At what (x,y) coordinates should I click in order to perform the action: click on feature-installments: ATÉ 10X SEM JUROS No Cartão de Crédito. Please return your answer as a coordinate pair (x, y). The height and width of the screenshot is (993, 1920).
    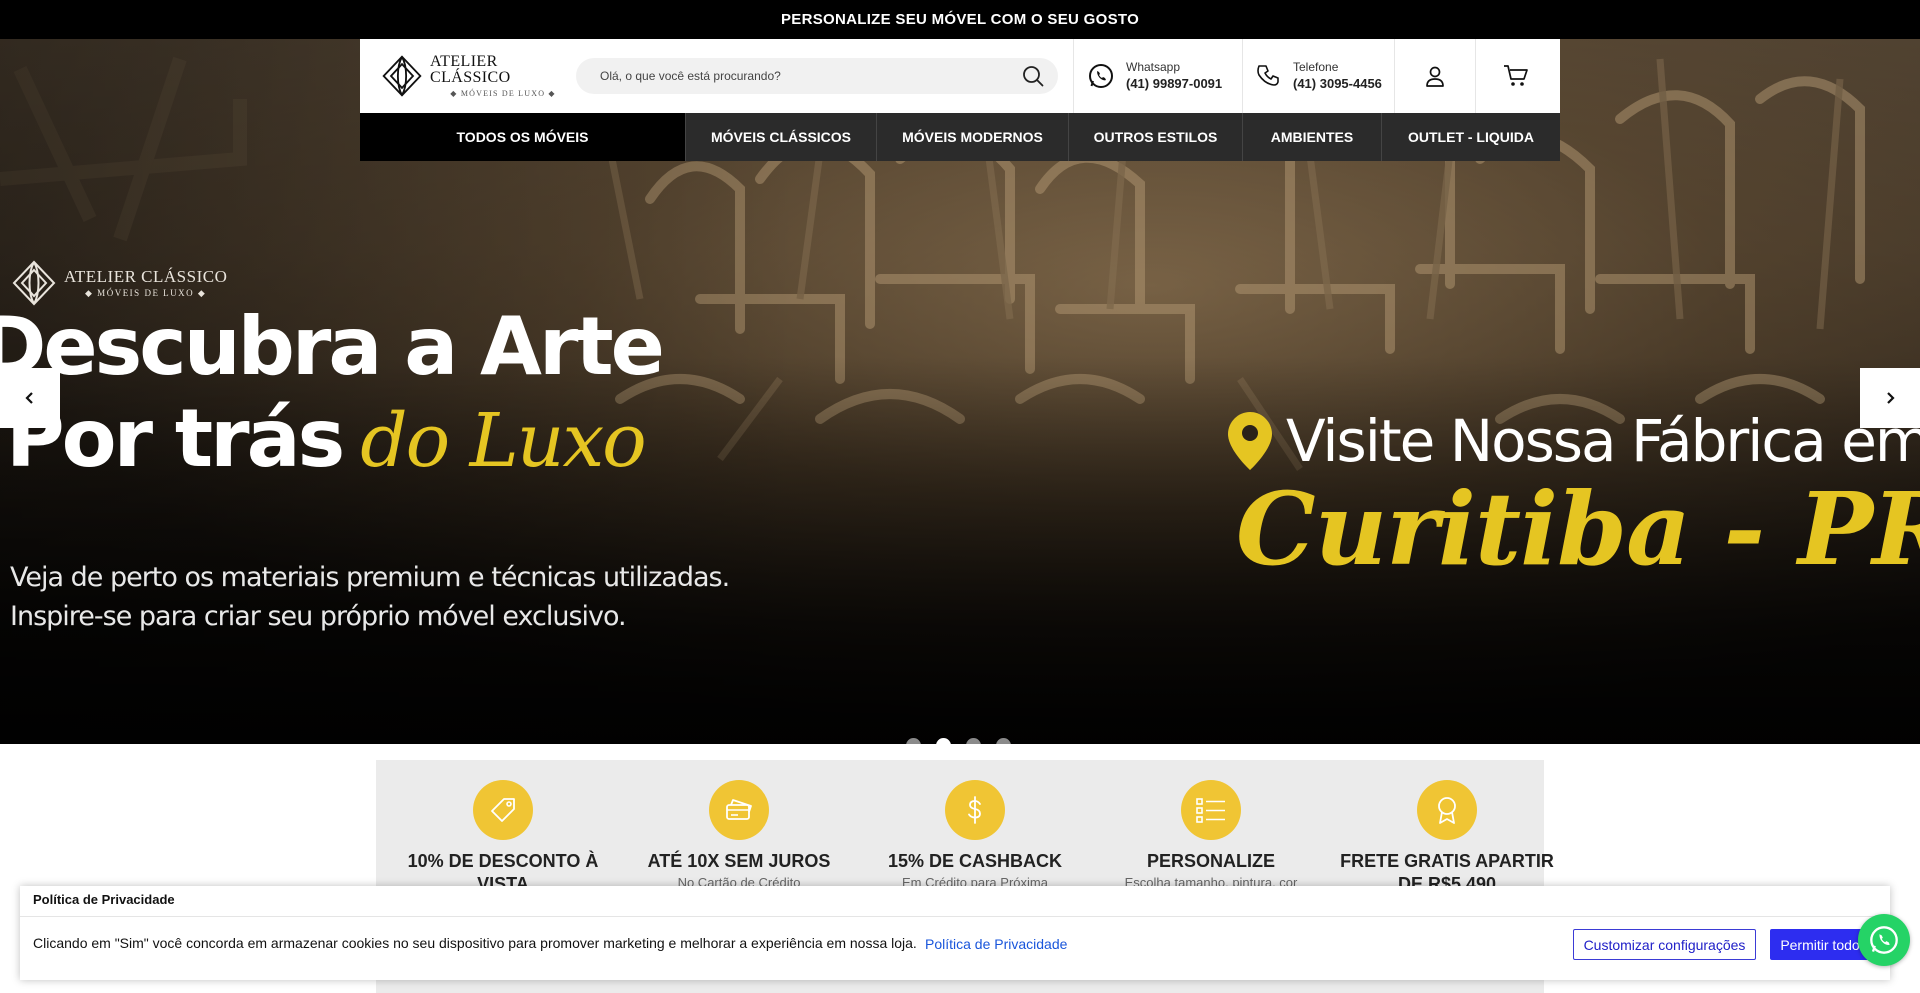
    Looking at the image, I should click on (739, 836).